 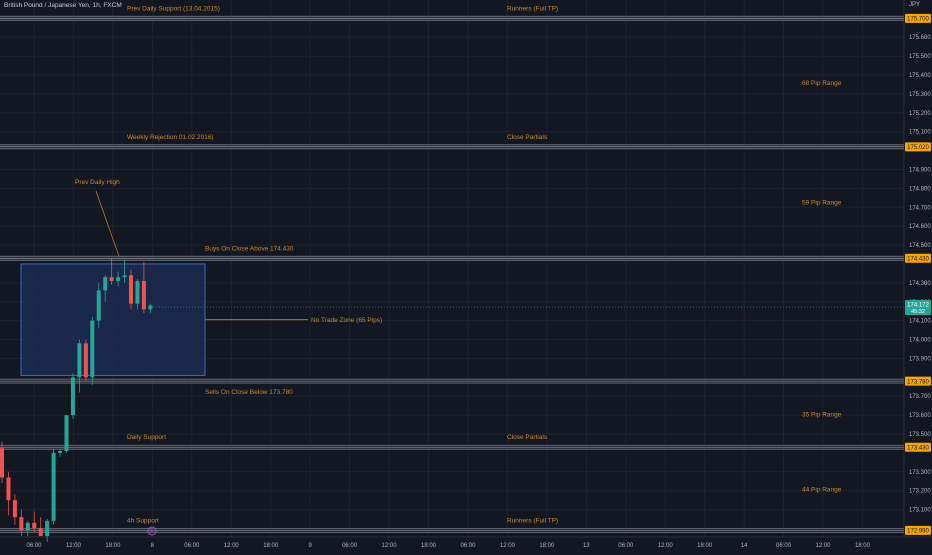 What do you see at coordinates (143, 520) in the screenshot?
I see `level-note-left: 4h Support` at bounding box center [143, 520].